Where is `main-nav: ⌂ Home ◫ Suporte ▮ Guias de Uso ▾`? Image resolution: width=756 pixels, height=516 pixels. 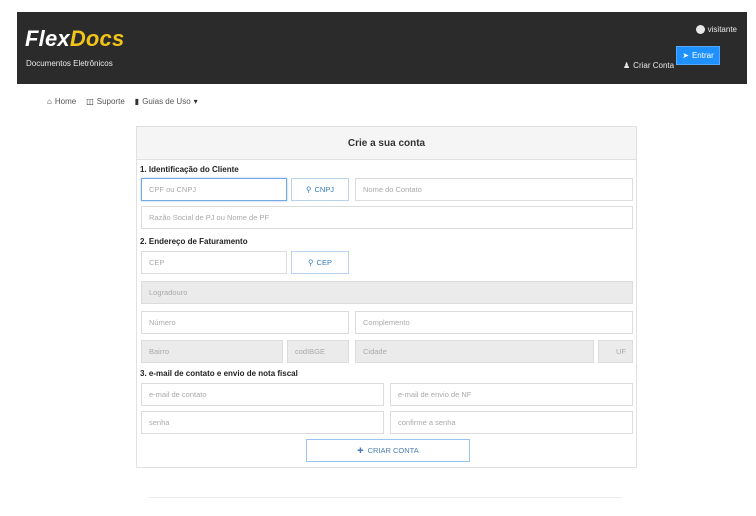 main-nav: ⌂ Home ◫ Suporte ▮ Guias de Uso ▾ is located at coordinates (122, 101).